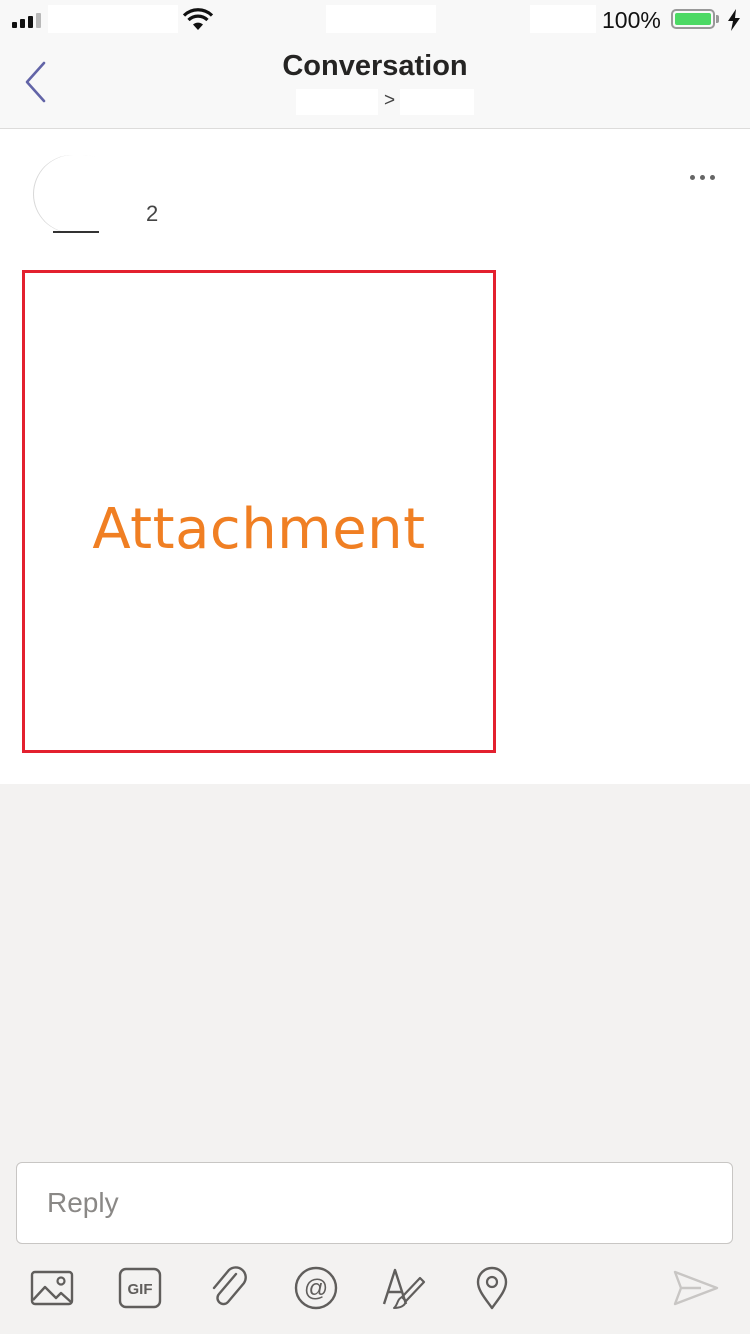 This screenshot has width=750, height=1334. Describe the element at coordinates (563, 19) in the screenshot. I see `status-redacted` at that location.